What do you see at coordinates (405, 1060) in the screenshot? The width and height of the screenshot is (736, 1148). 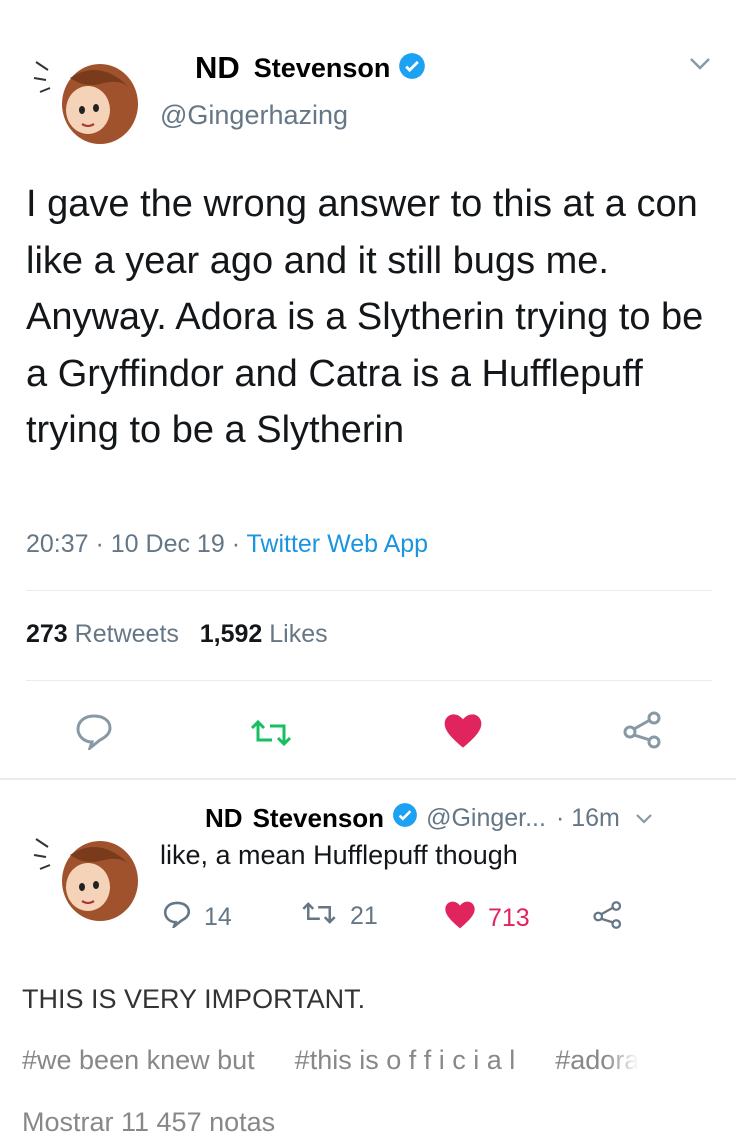 I see `tag-link: #this is o f f i c i a l` at bounding box center [405, 1060].